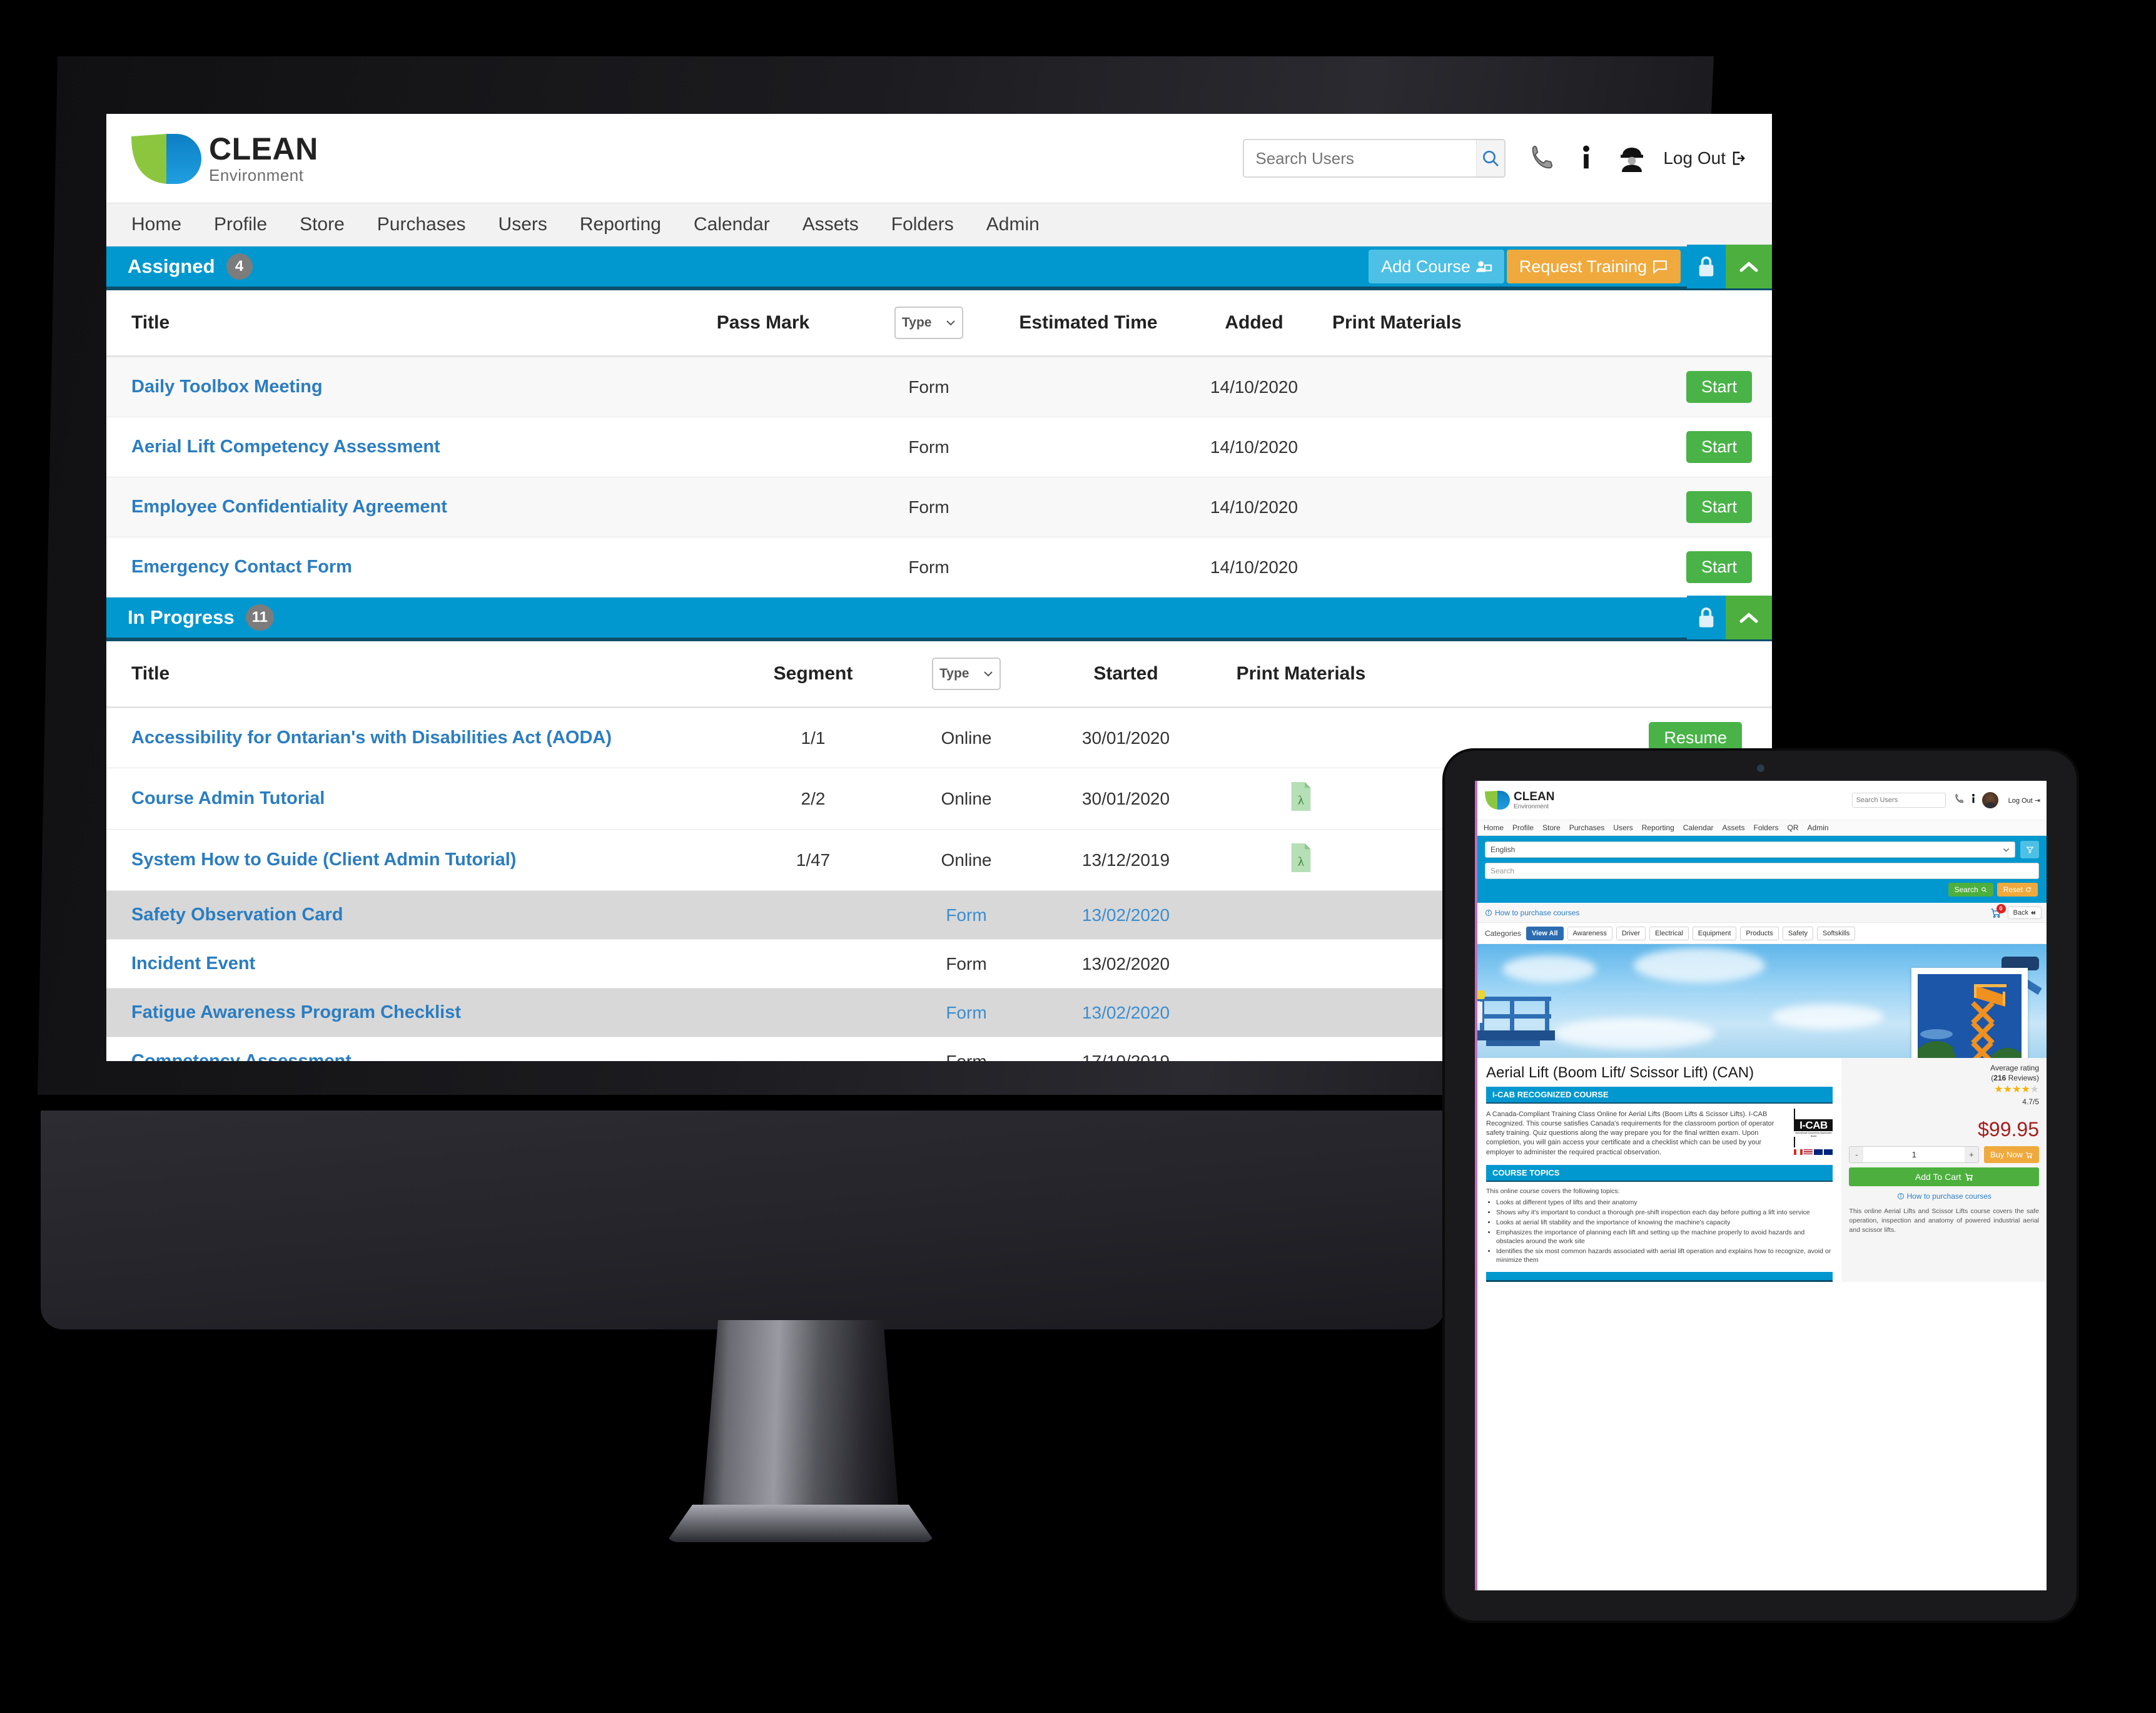 The height and width of the screenshot is (1713, 2156). What do you see at coordinates (1762, 800) in the screenshot?
I see `tablet-header: CLEAN Environment Search Users Log Out ⇥` at bounding box center [1762, 800].